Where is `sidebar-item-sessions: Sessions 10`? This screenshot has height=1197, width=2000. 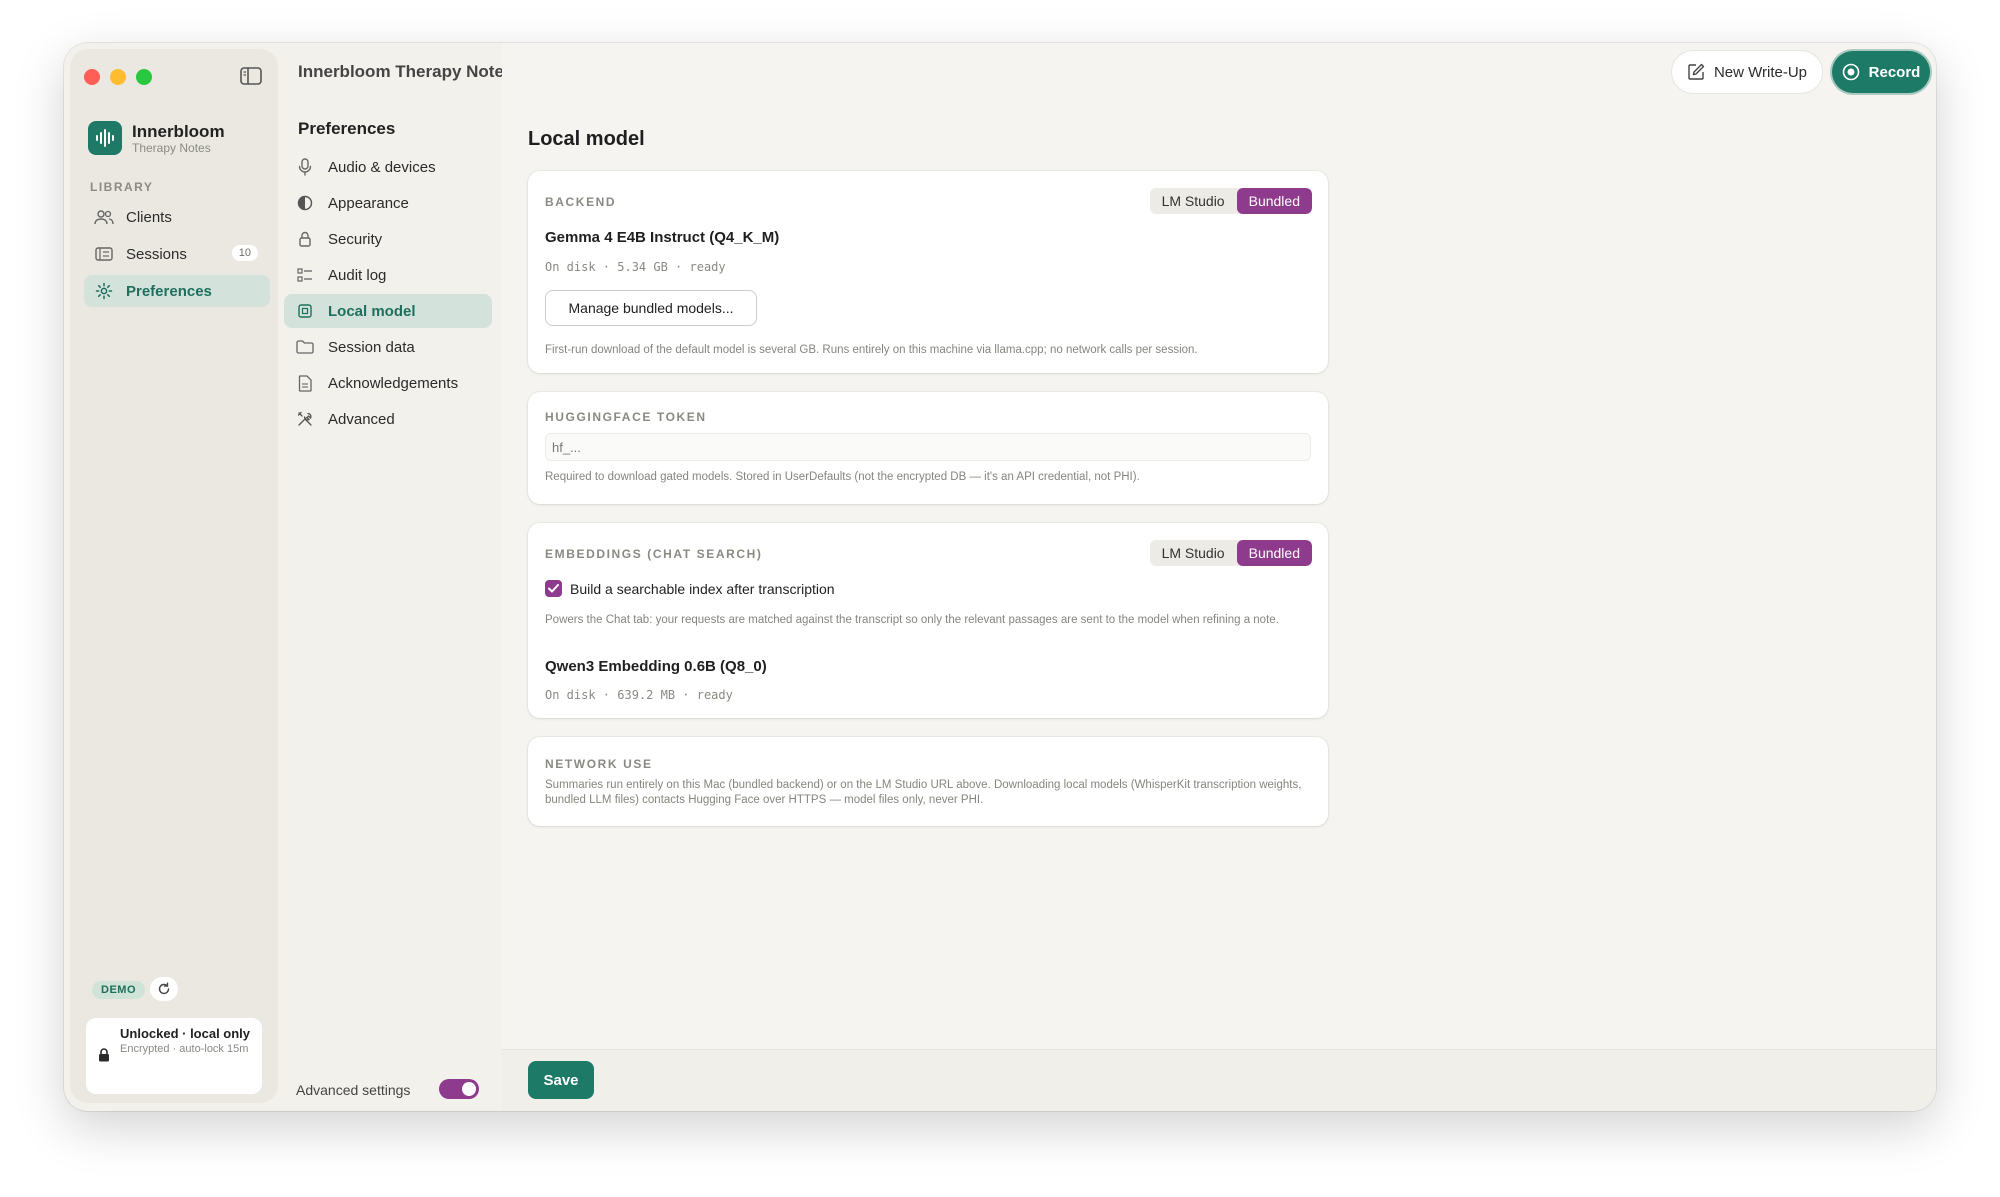 sidebar-item-sessions: Sessions 10 is located at coordinates (177, 254).